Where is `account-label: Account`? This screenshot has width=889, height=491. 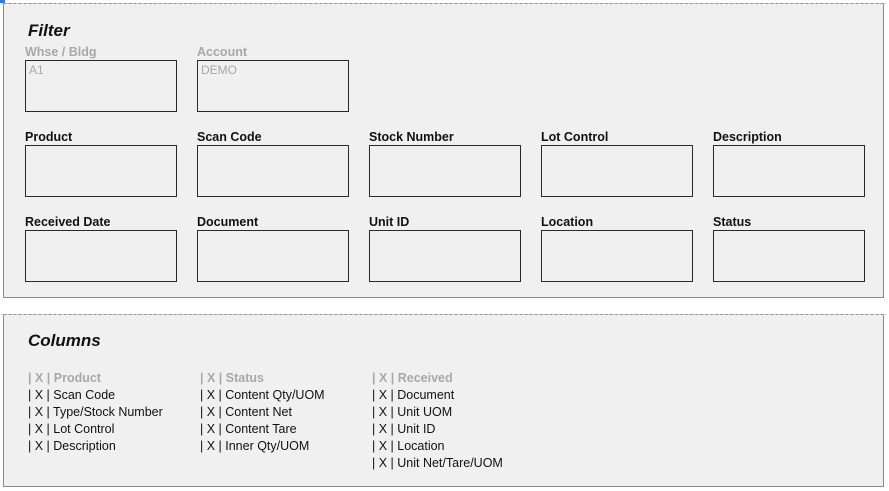 account-label: Account is located at coordinates (222, 52).